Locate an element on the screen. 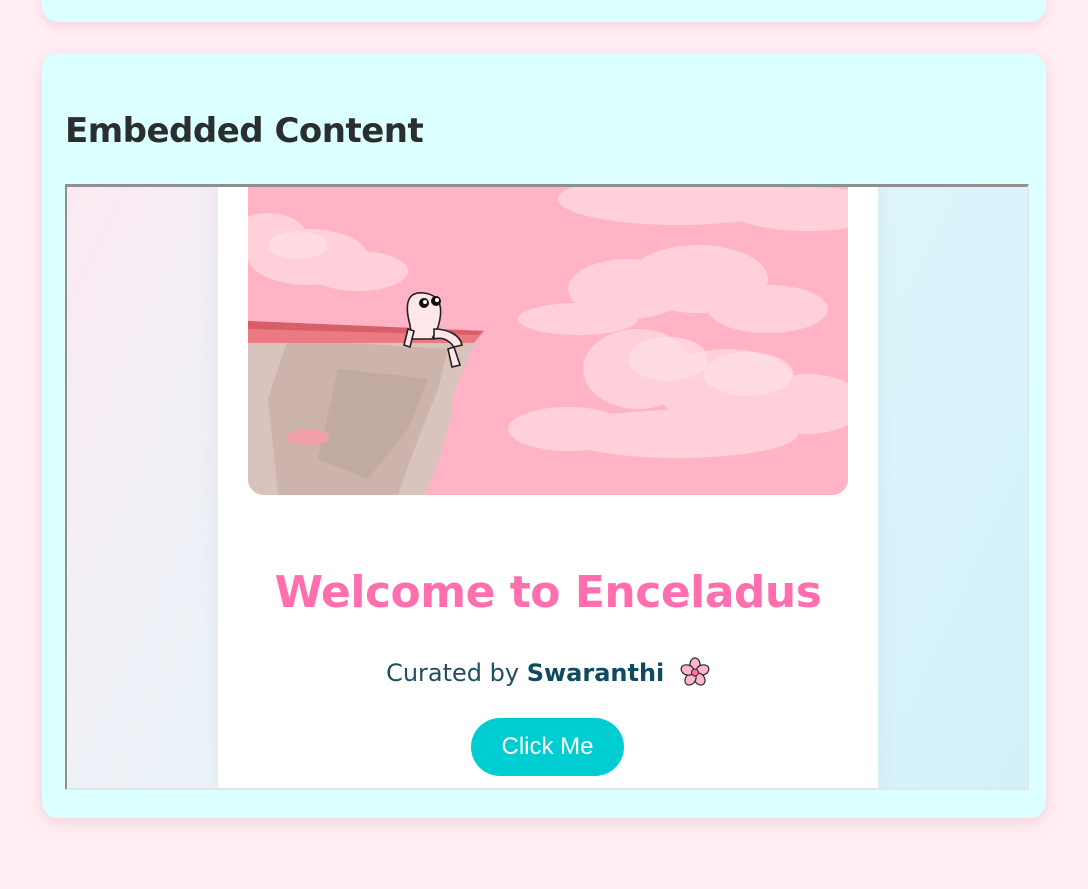  click-me-button: Click Me is located at coordinates (547, 747).